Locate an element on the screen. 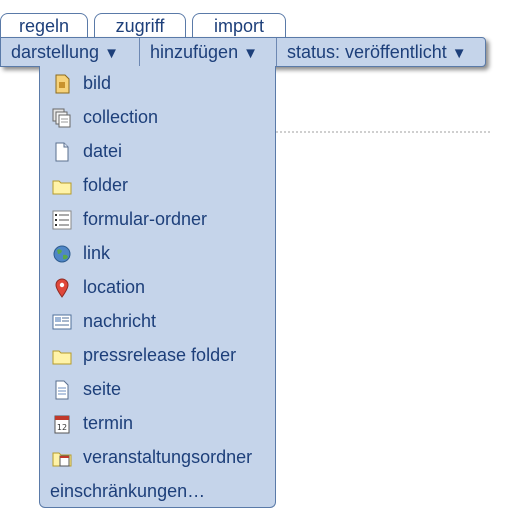  menu-item-label: nachricht is located at coordinates (120, 321).